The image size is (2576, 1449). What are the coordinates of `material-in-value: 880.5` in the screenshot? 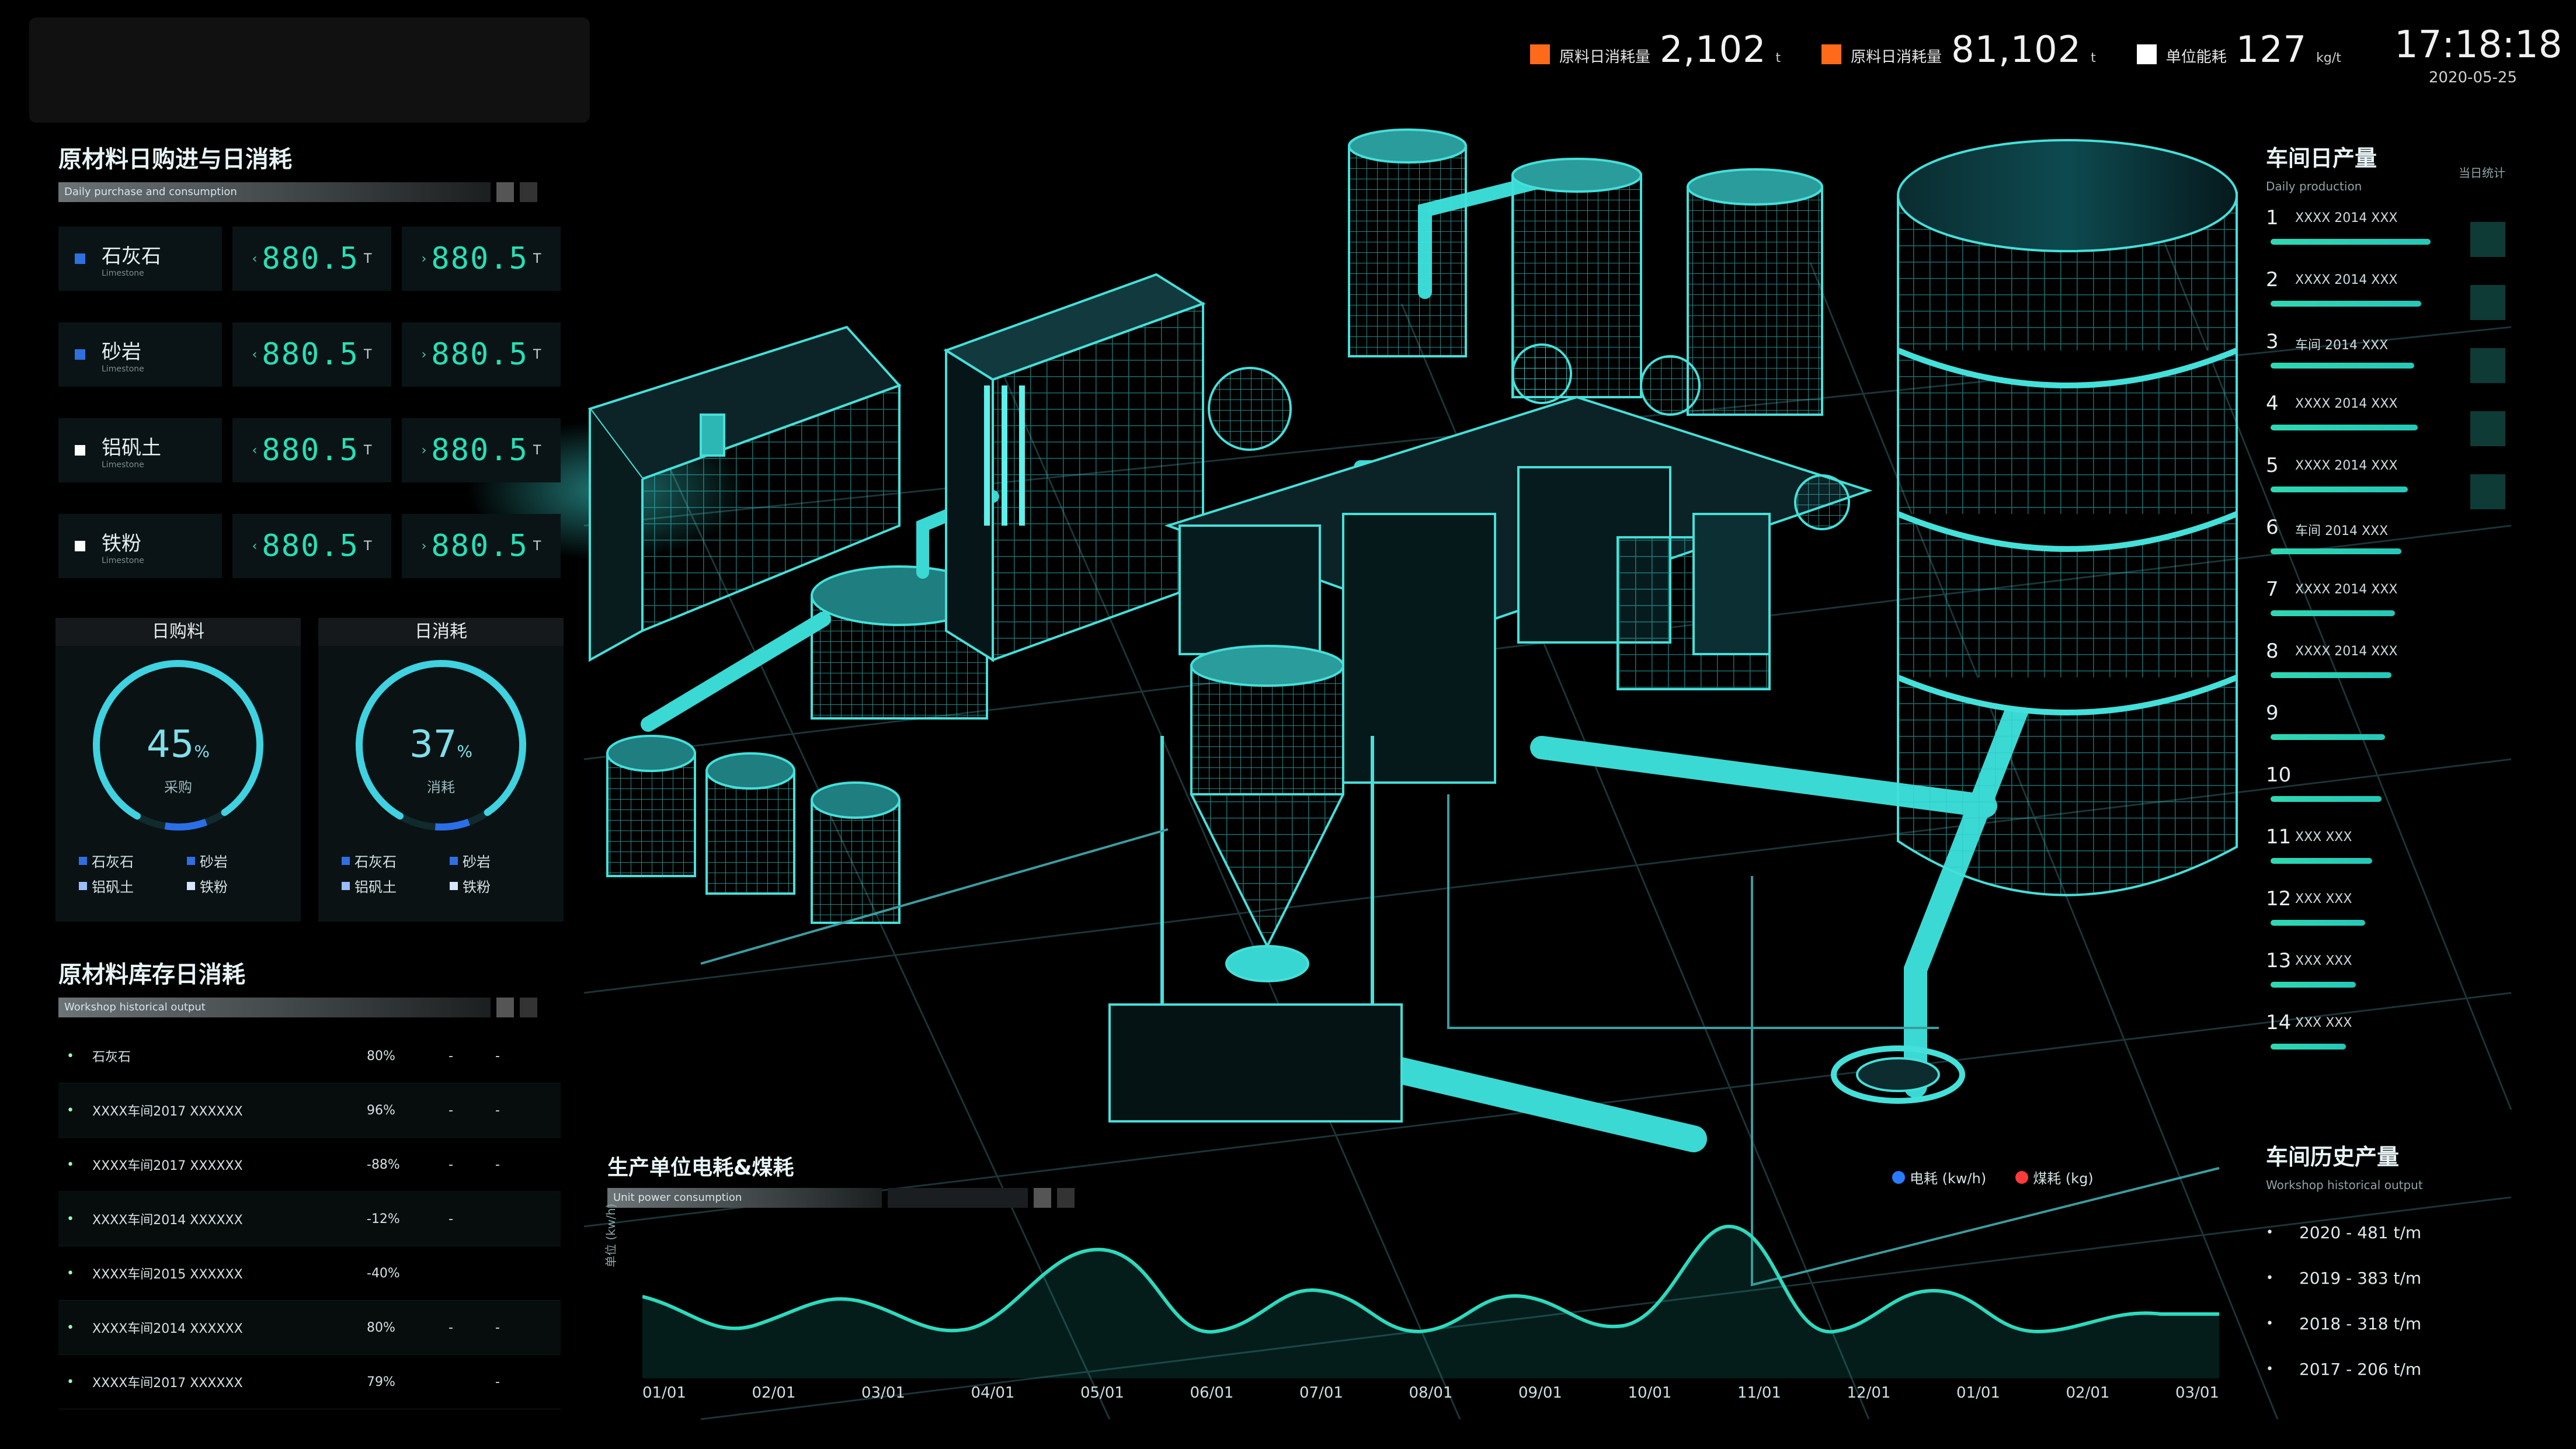 It's located at (311, 258).